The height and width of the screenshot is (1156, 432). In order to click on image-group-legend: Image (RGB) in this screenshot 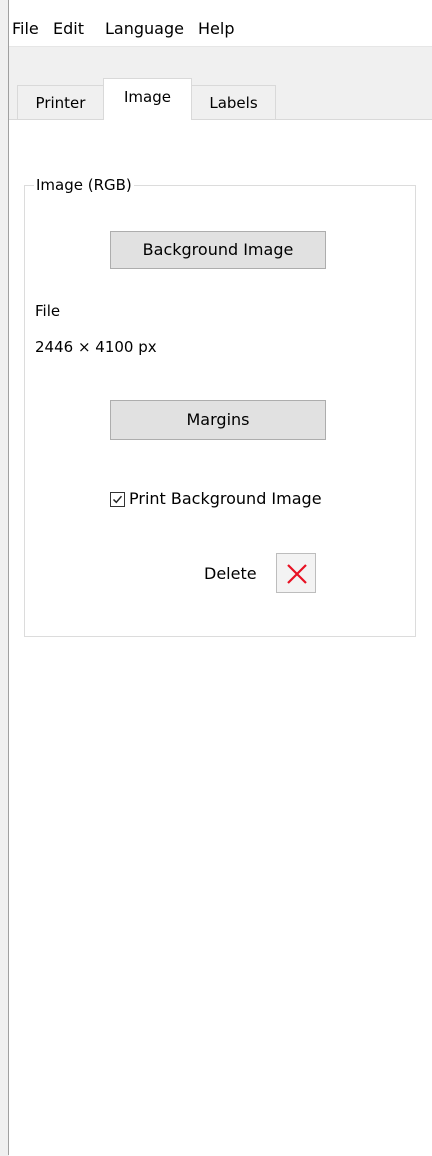, I will do `click(84, 185)`.